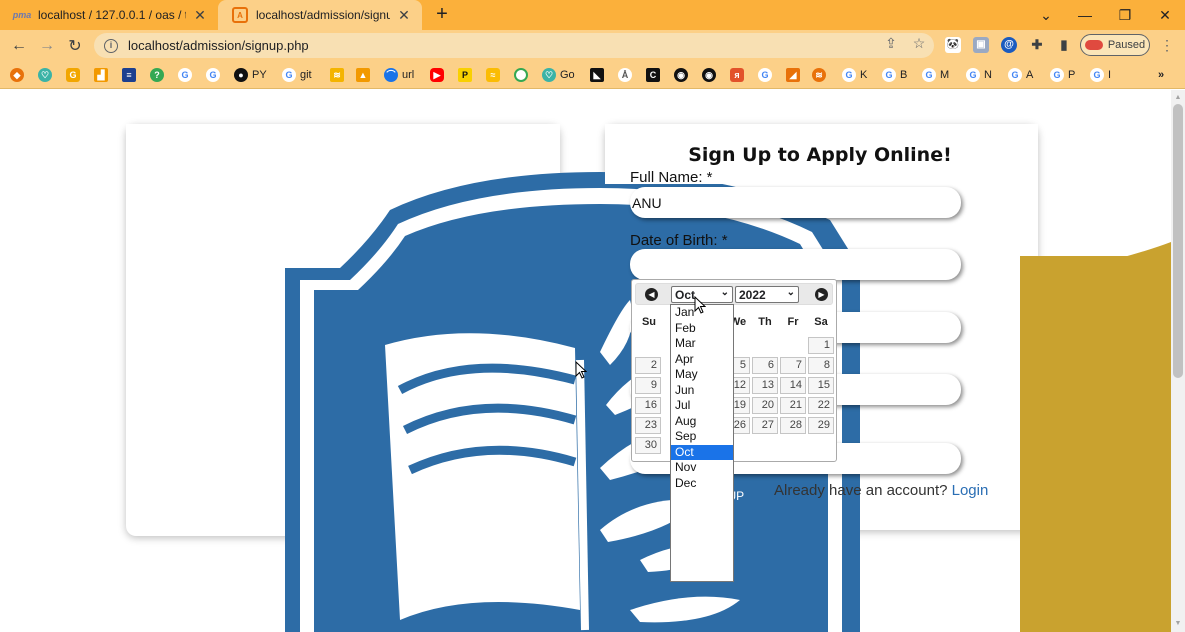 Image resolution: width=1185 pixels, height=632 pixels. What do you see at coordinates (821, 385) in the screenshot?
I see `day-cell: 15` at bounding box center [821, 385].